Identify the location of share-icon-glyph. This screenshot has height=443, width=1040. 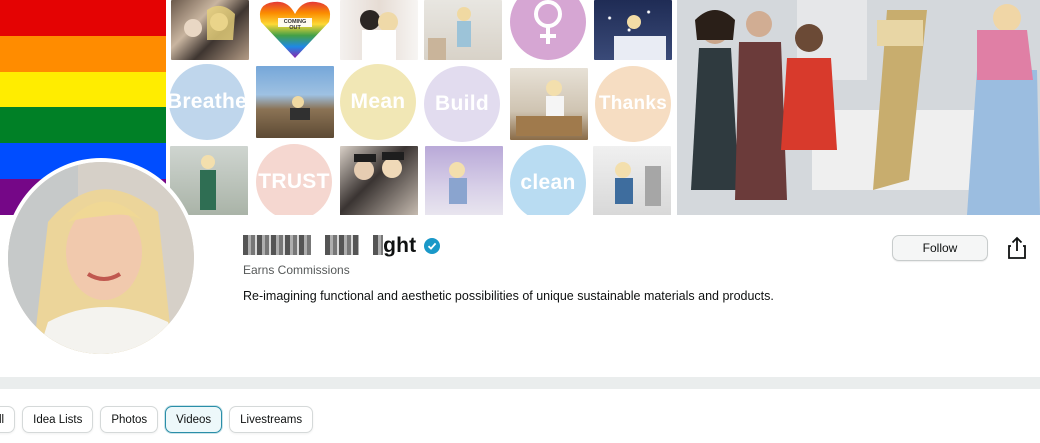
(1017, 247).